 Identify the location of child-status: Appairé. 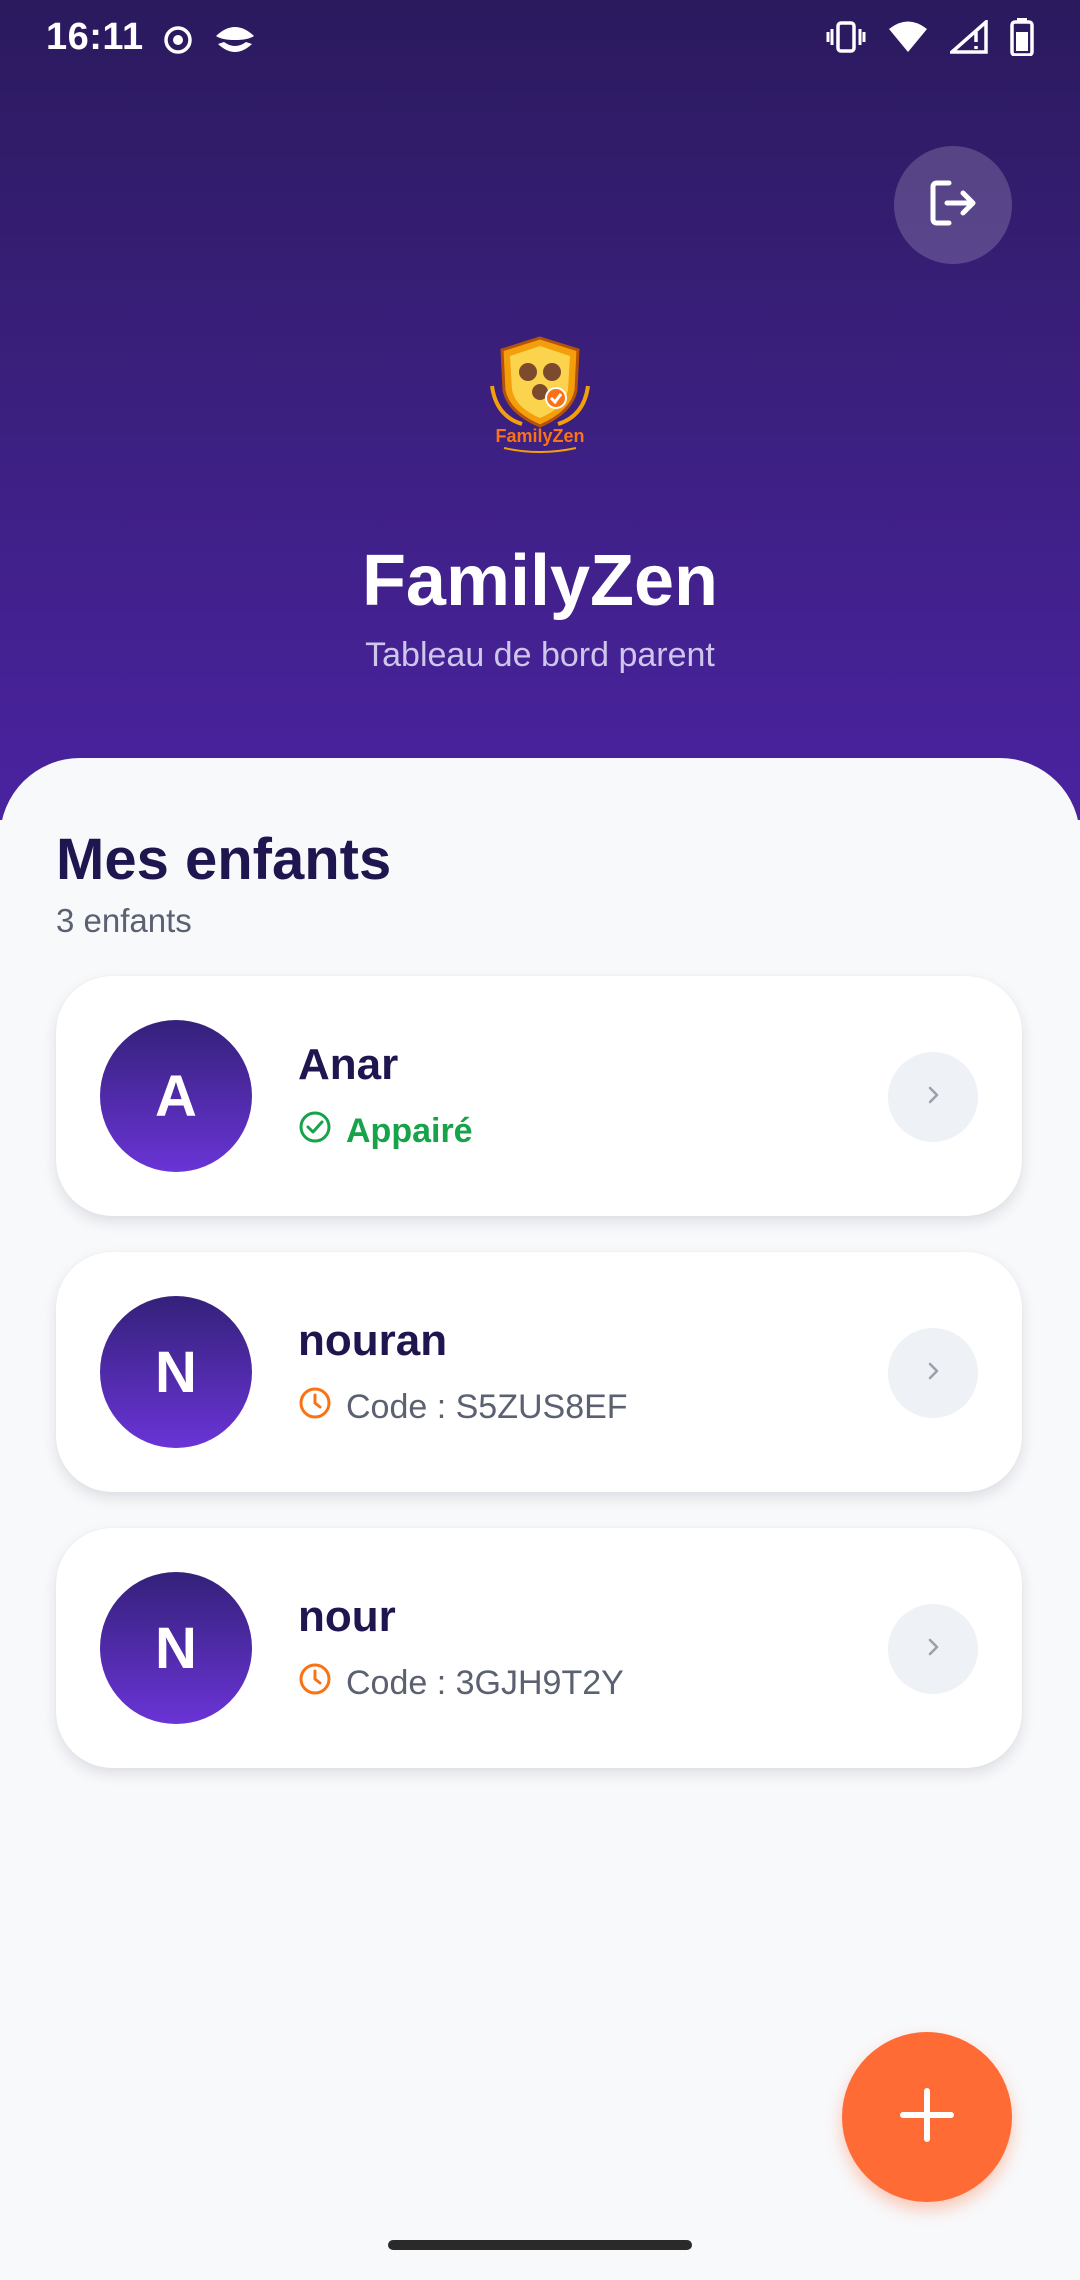
(385, 1131).